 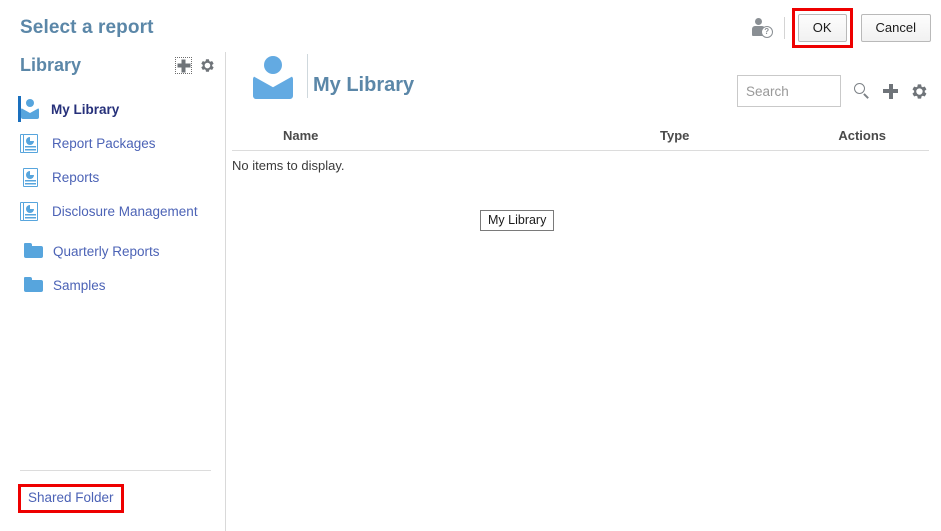 I want to click on dialog-actions: ? OK Cancel, so click(x=841, y=28).